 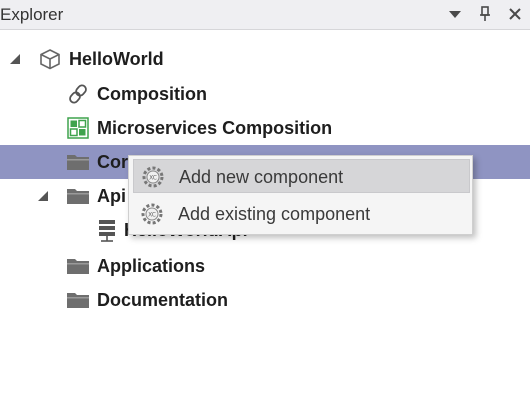 I want to click on menu-item-label: Add existing component, so click(x=274, y=214).